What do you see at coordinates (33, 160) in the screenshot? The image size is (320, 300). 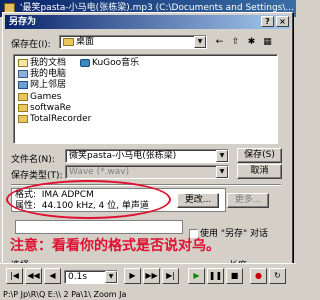 I see `filename-label: 文件名(N):` at bounding box center [33, 160].